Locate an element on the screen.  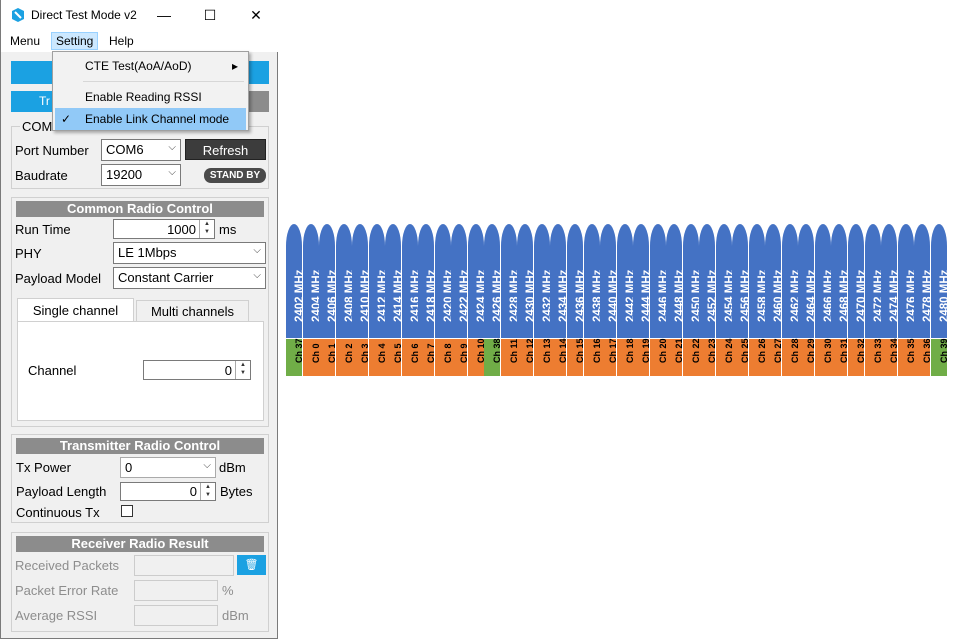
frequency-cell: 2440 MHz is located at coordinates (610, 281).